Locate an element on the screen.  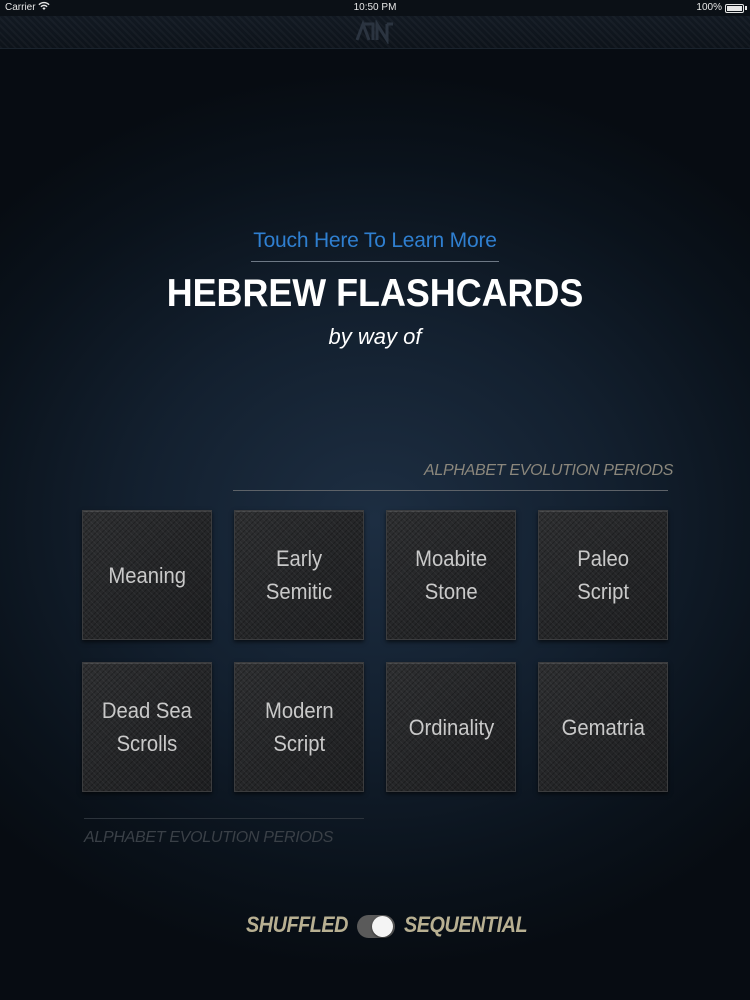
card-dead-sea-scrolls: Dead Sea Scrolls is located at coordinates (147, 727).